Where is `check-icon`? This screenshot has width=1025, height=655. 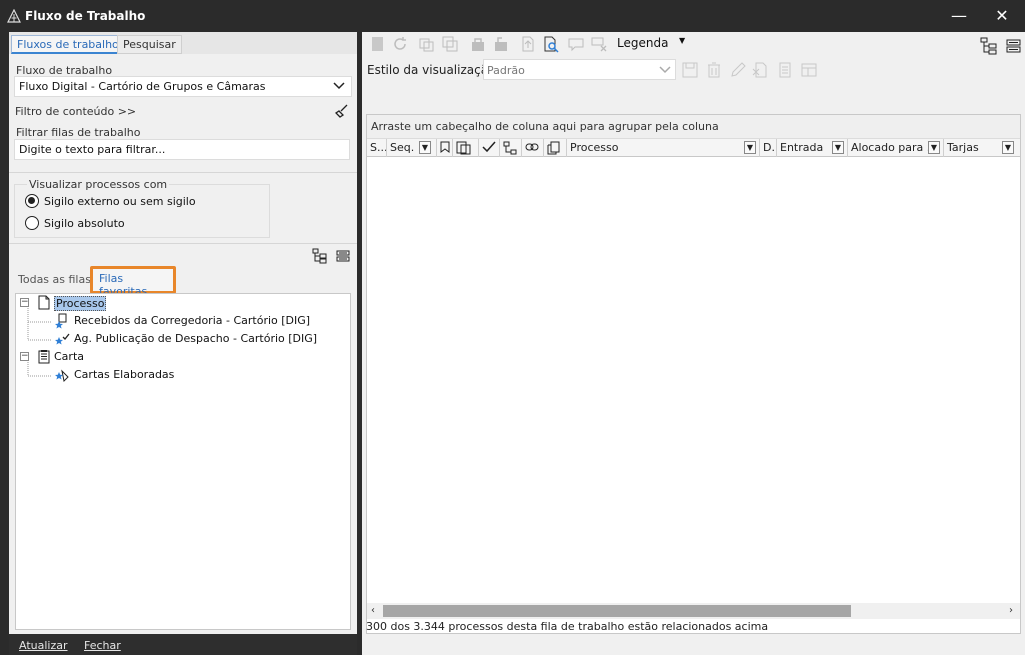
check-icon is located at coordinates (489, 147).